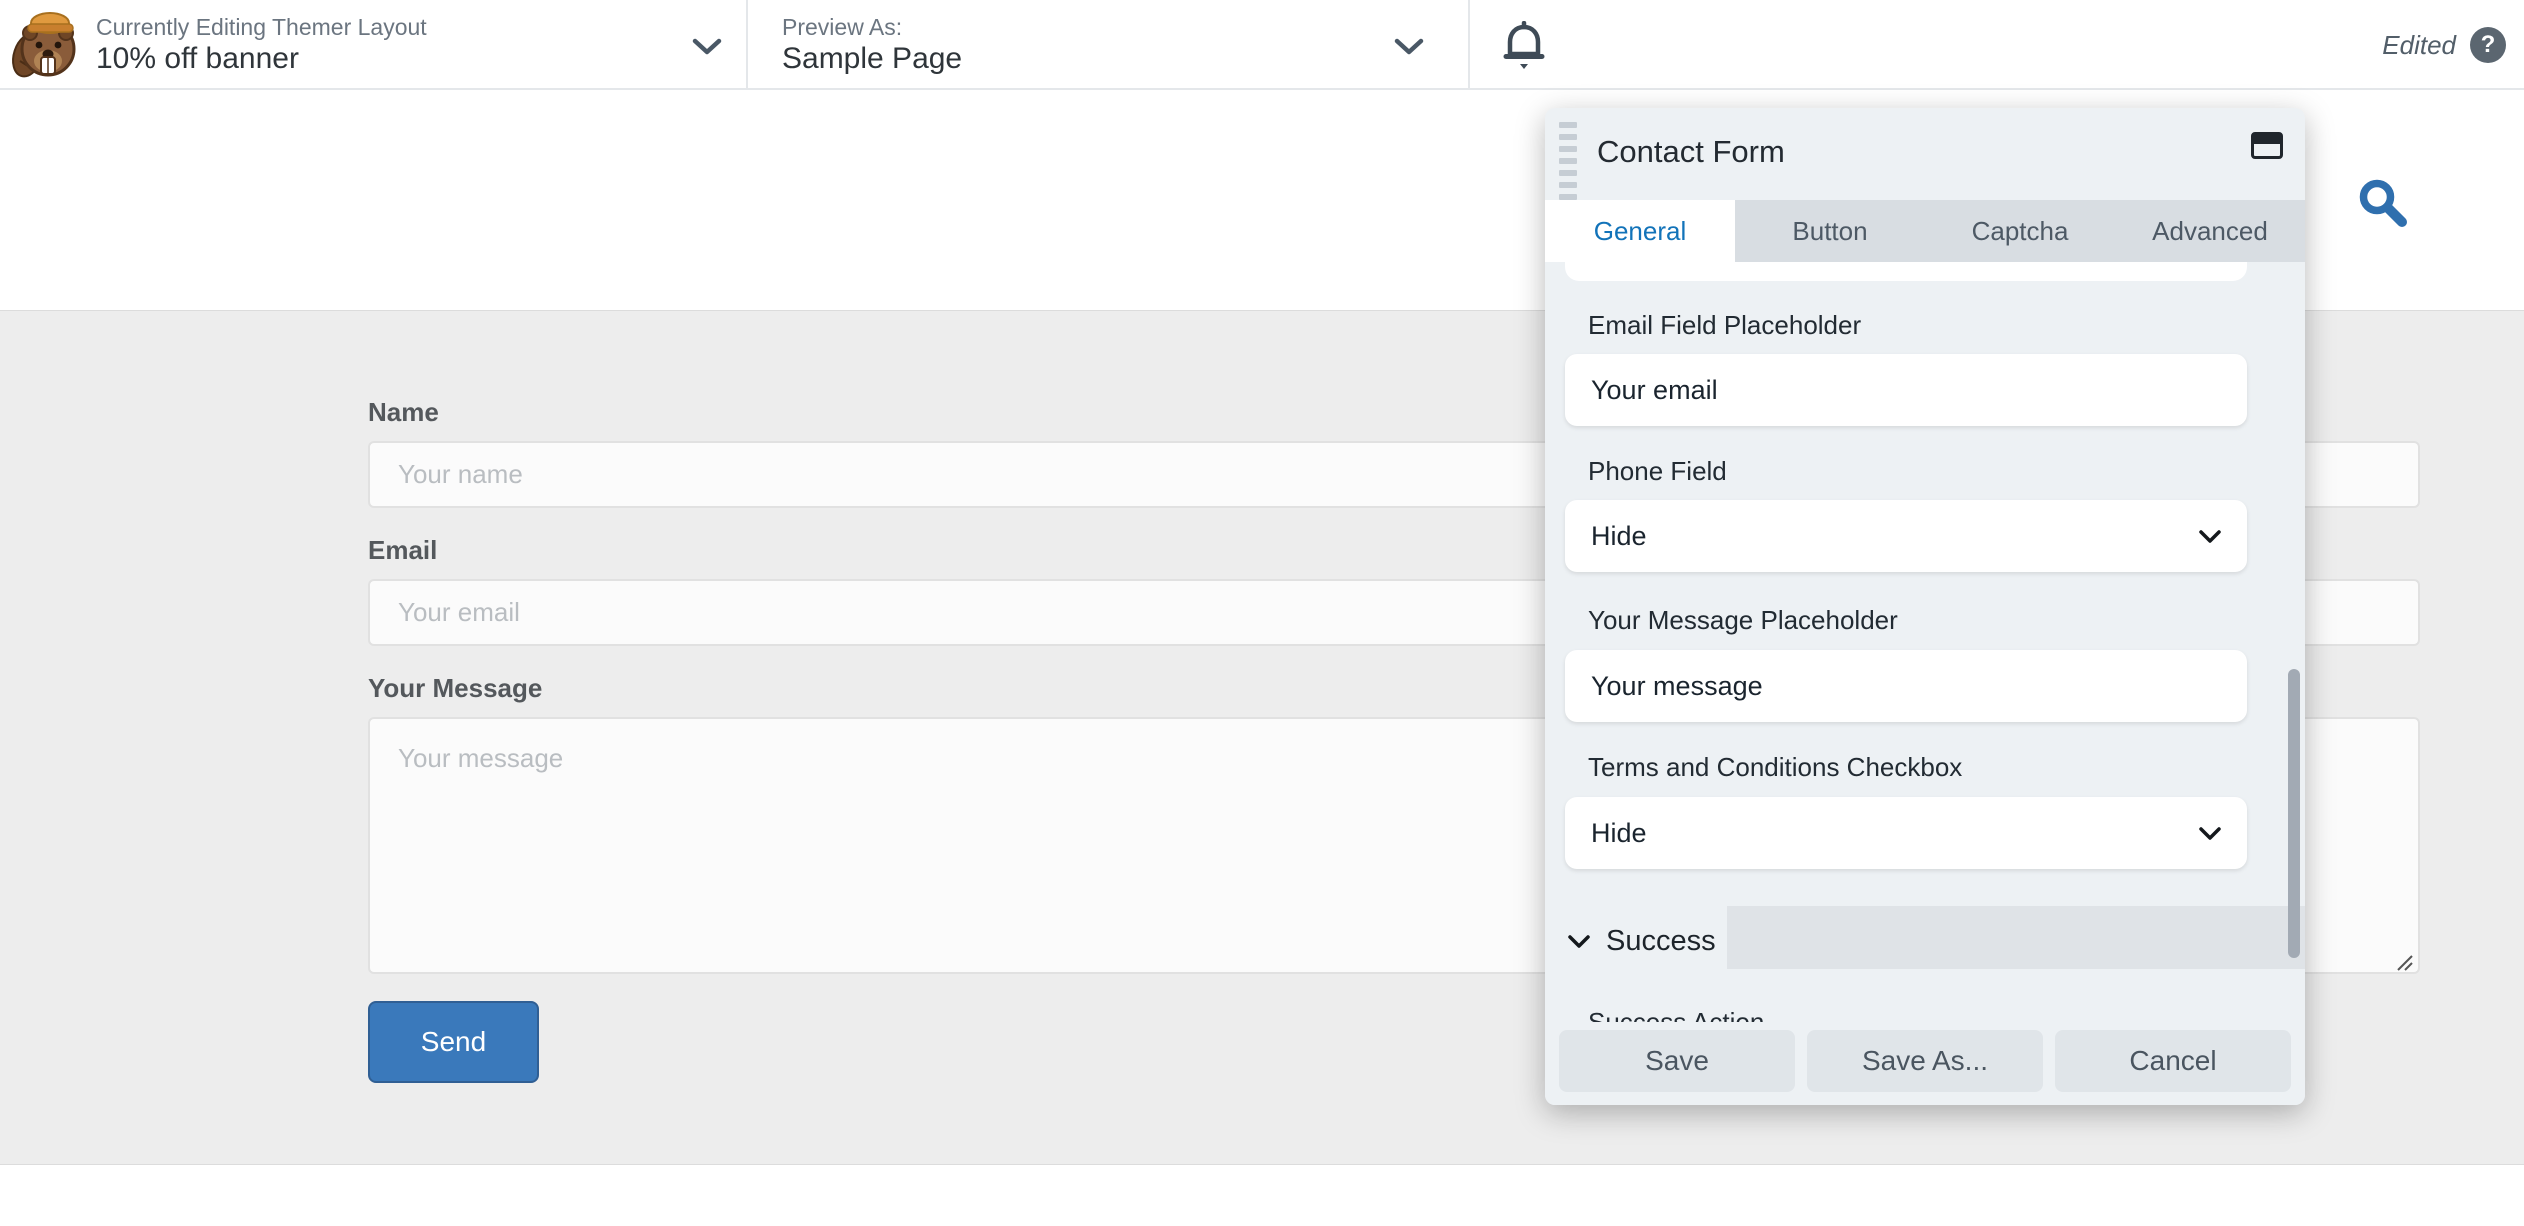 This screenshot has width=2524, height=1226. I want to click on phone-field-setting-label: Phone Field, so click(1657, 471).